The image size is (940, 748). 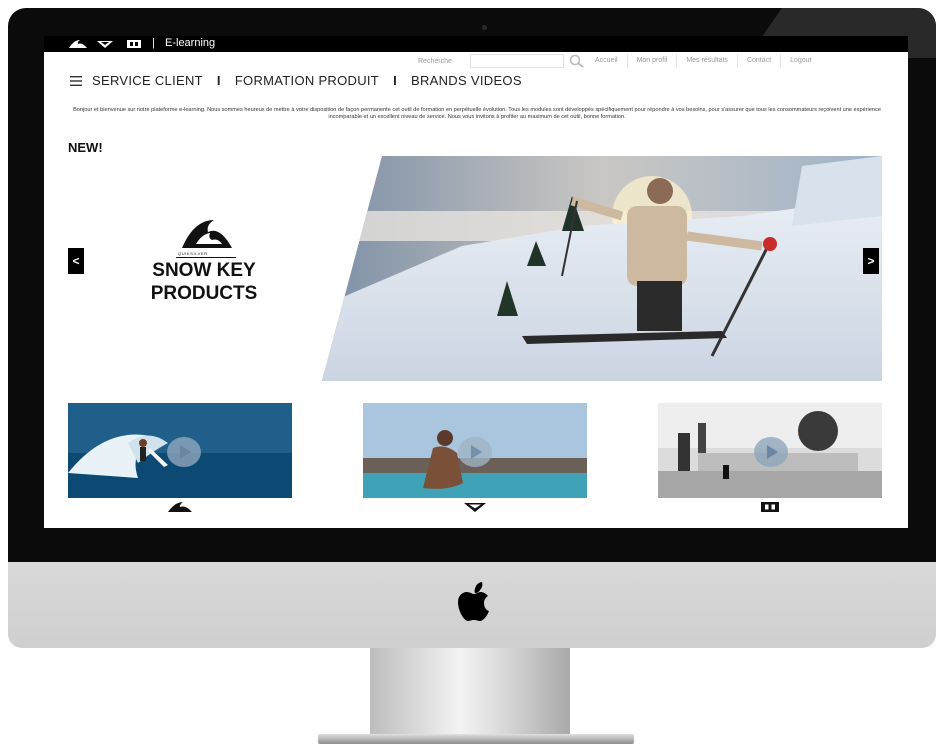 What do you see at coordinates (307, 80) in the screenshot?
I see `nav-formation-produit: FORMATION PRODUIT` at bounding box center [307, 80].